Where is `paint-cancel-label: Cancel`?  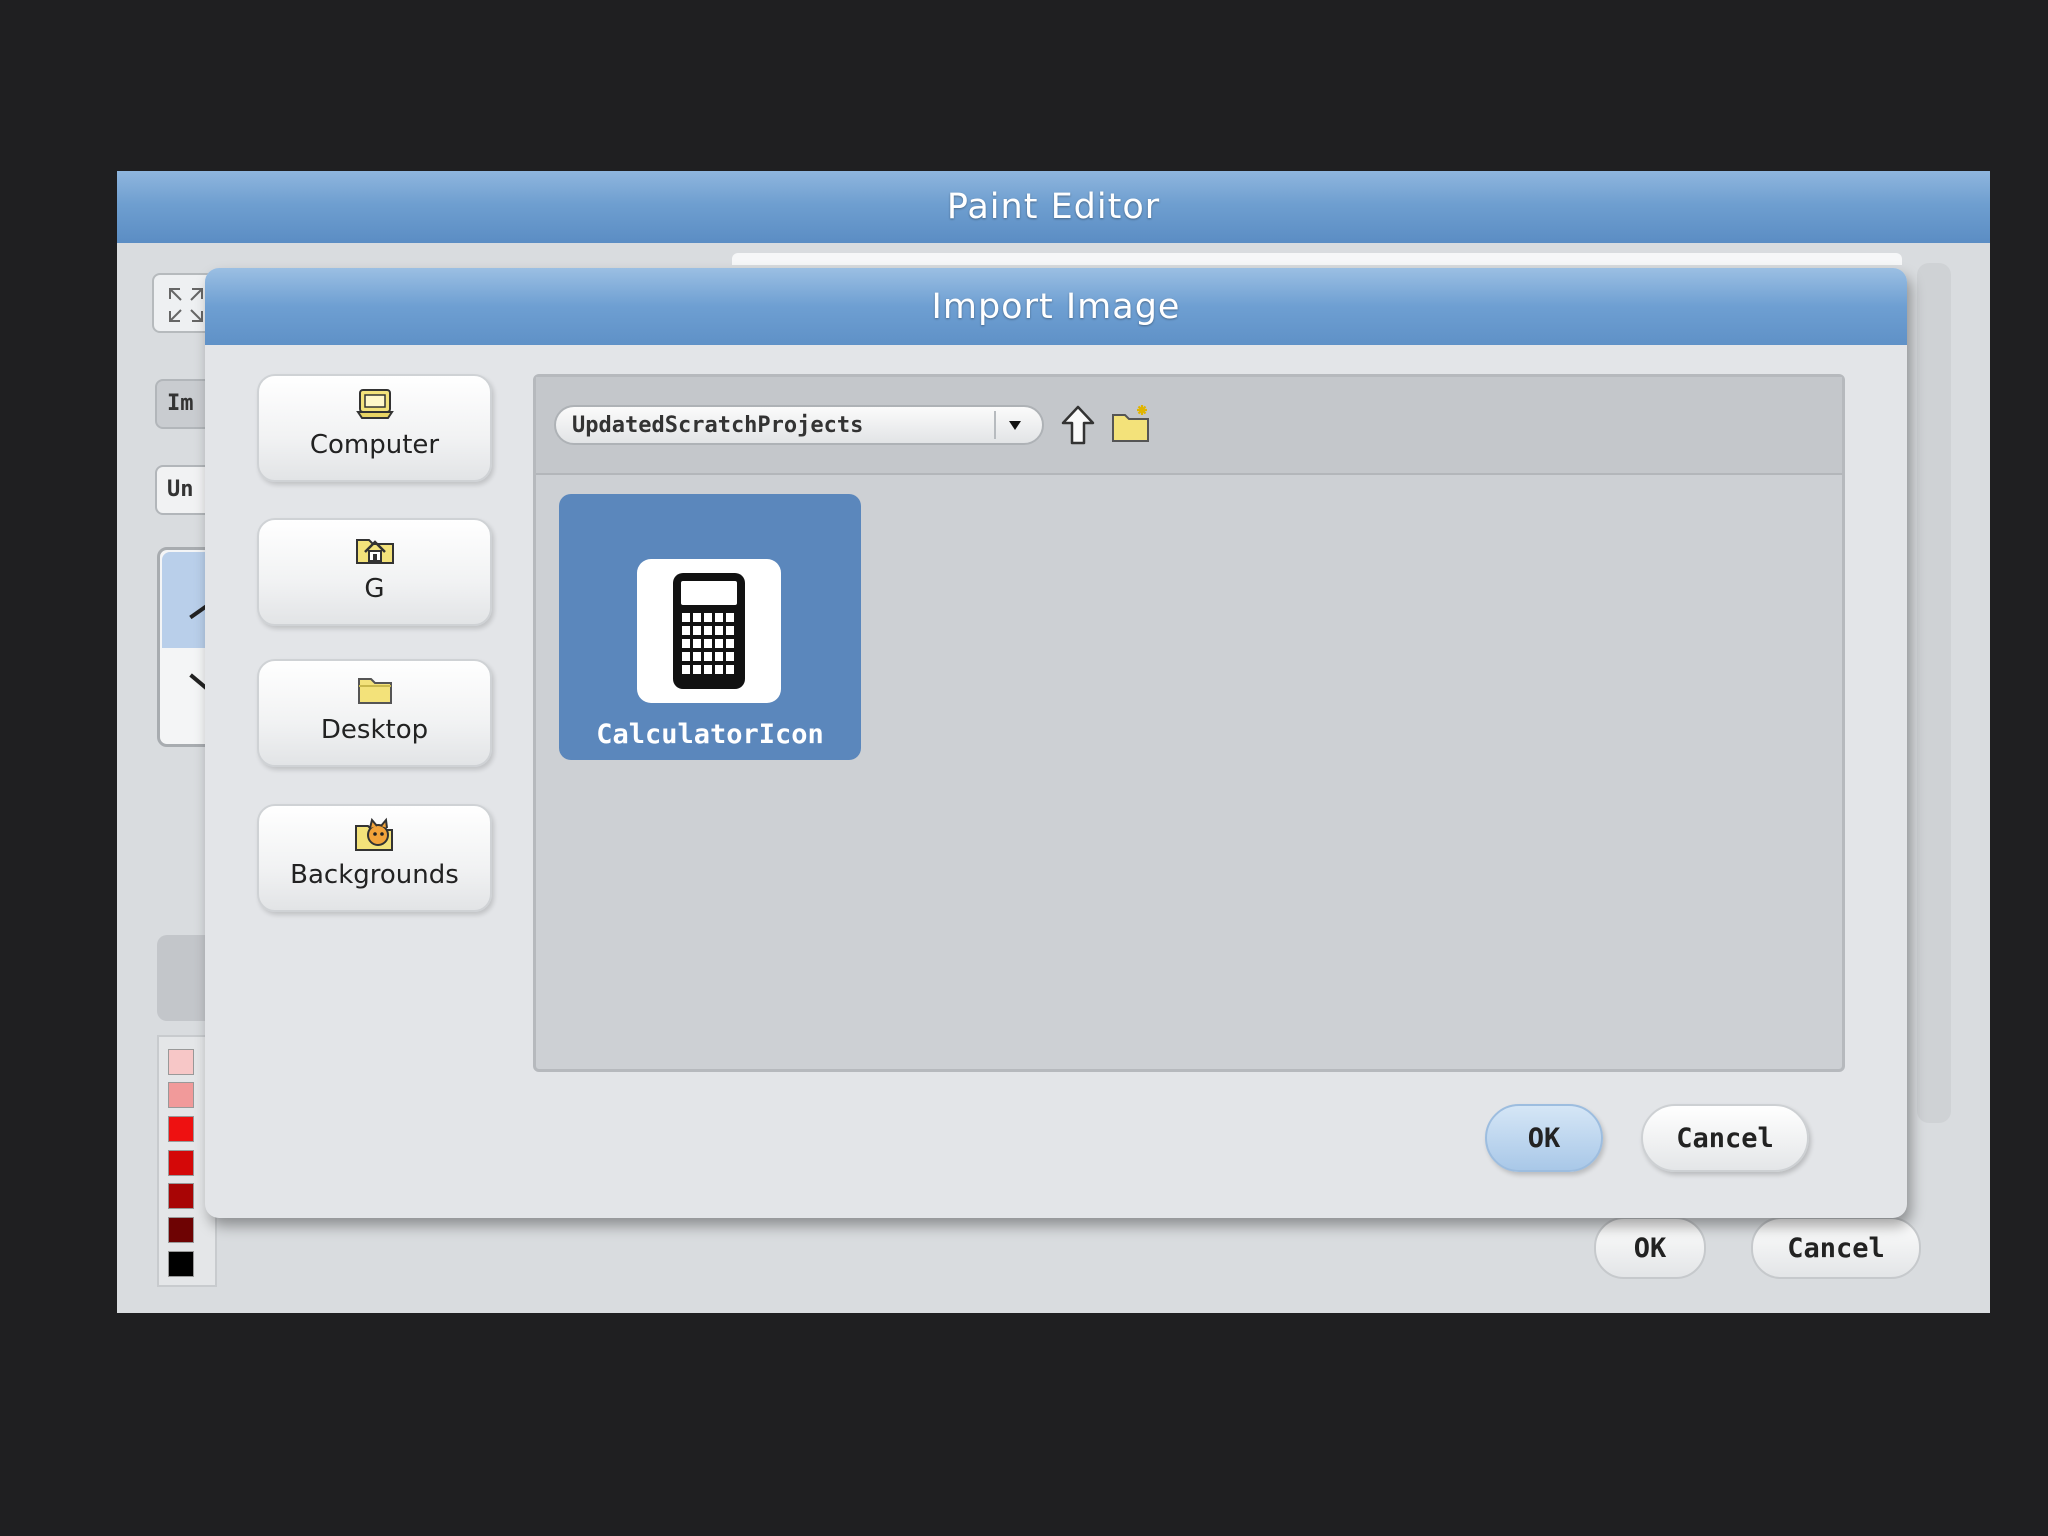
paint-cancel-label: Cancel is located at coordinates (1836, 1248).